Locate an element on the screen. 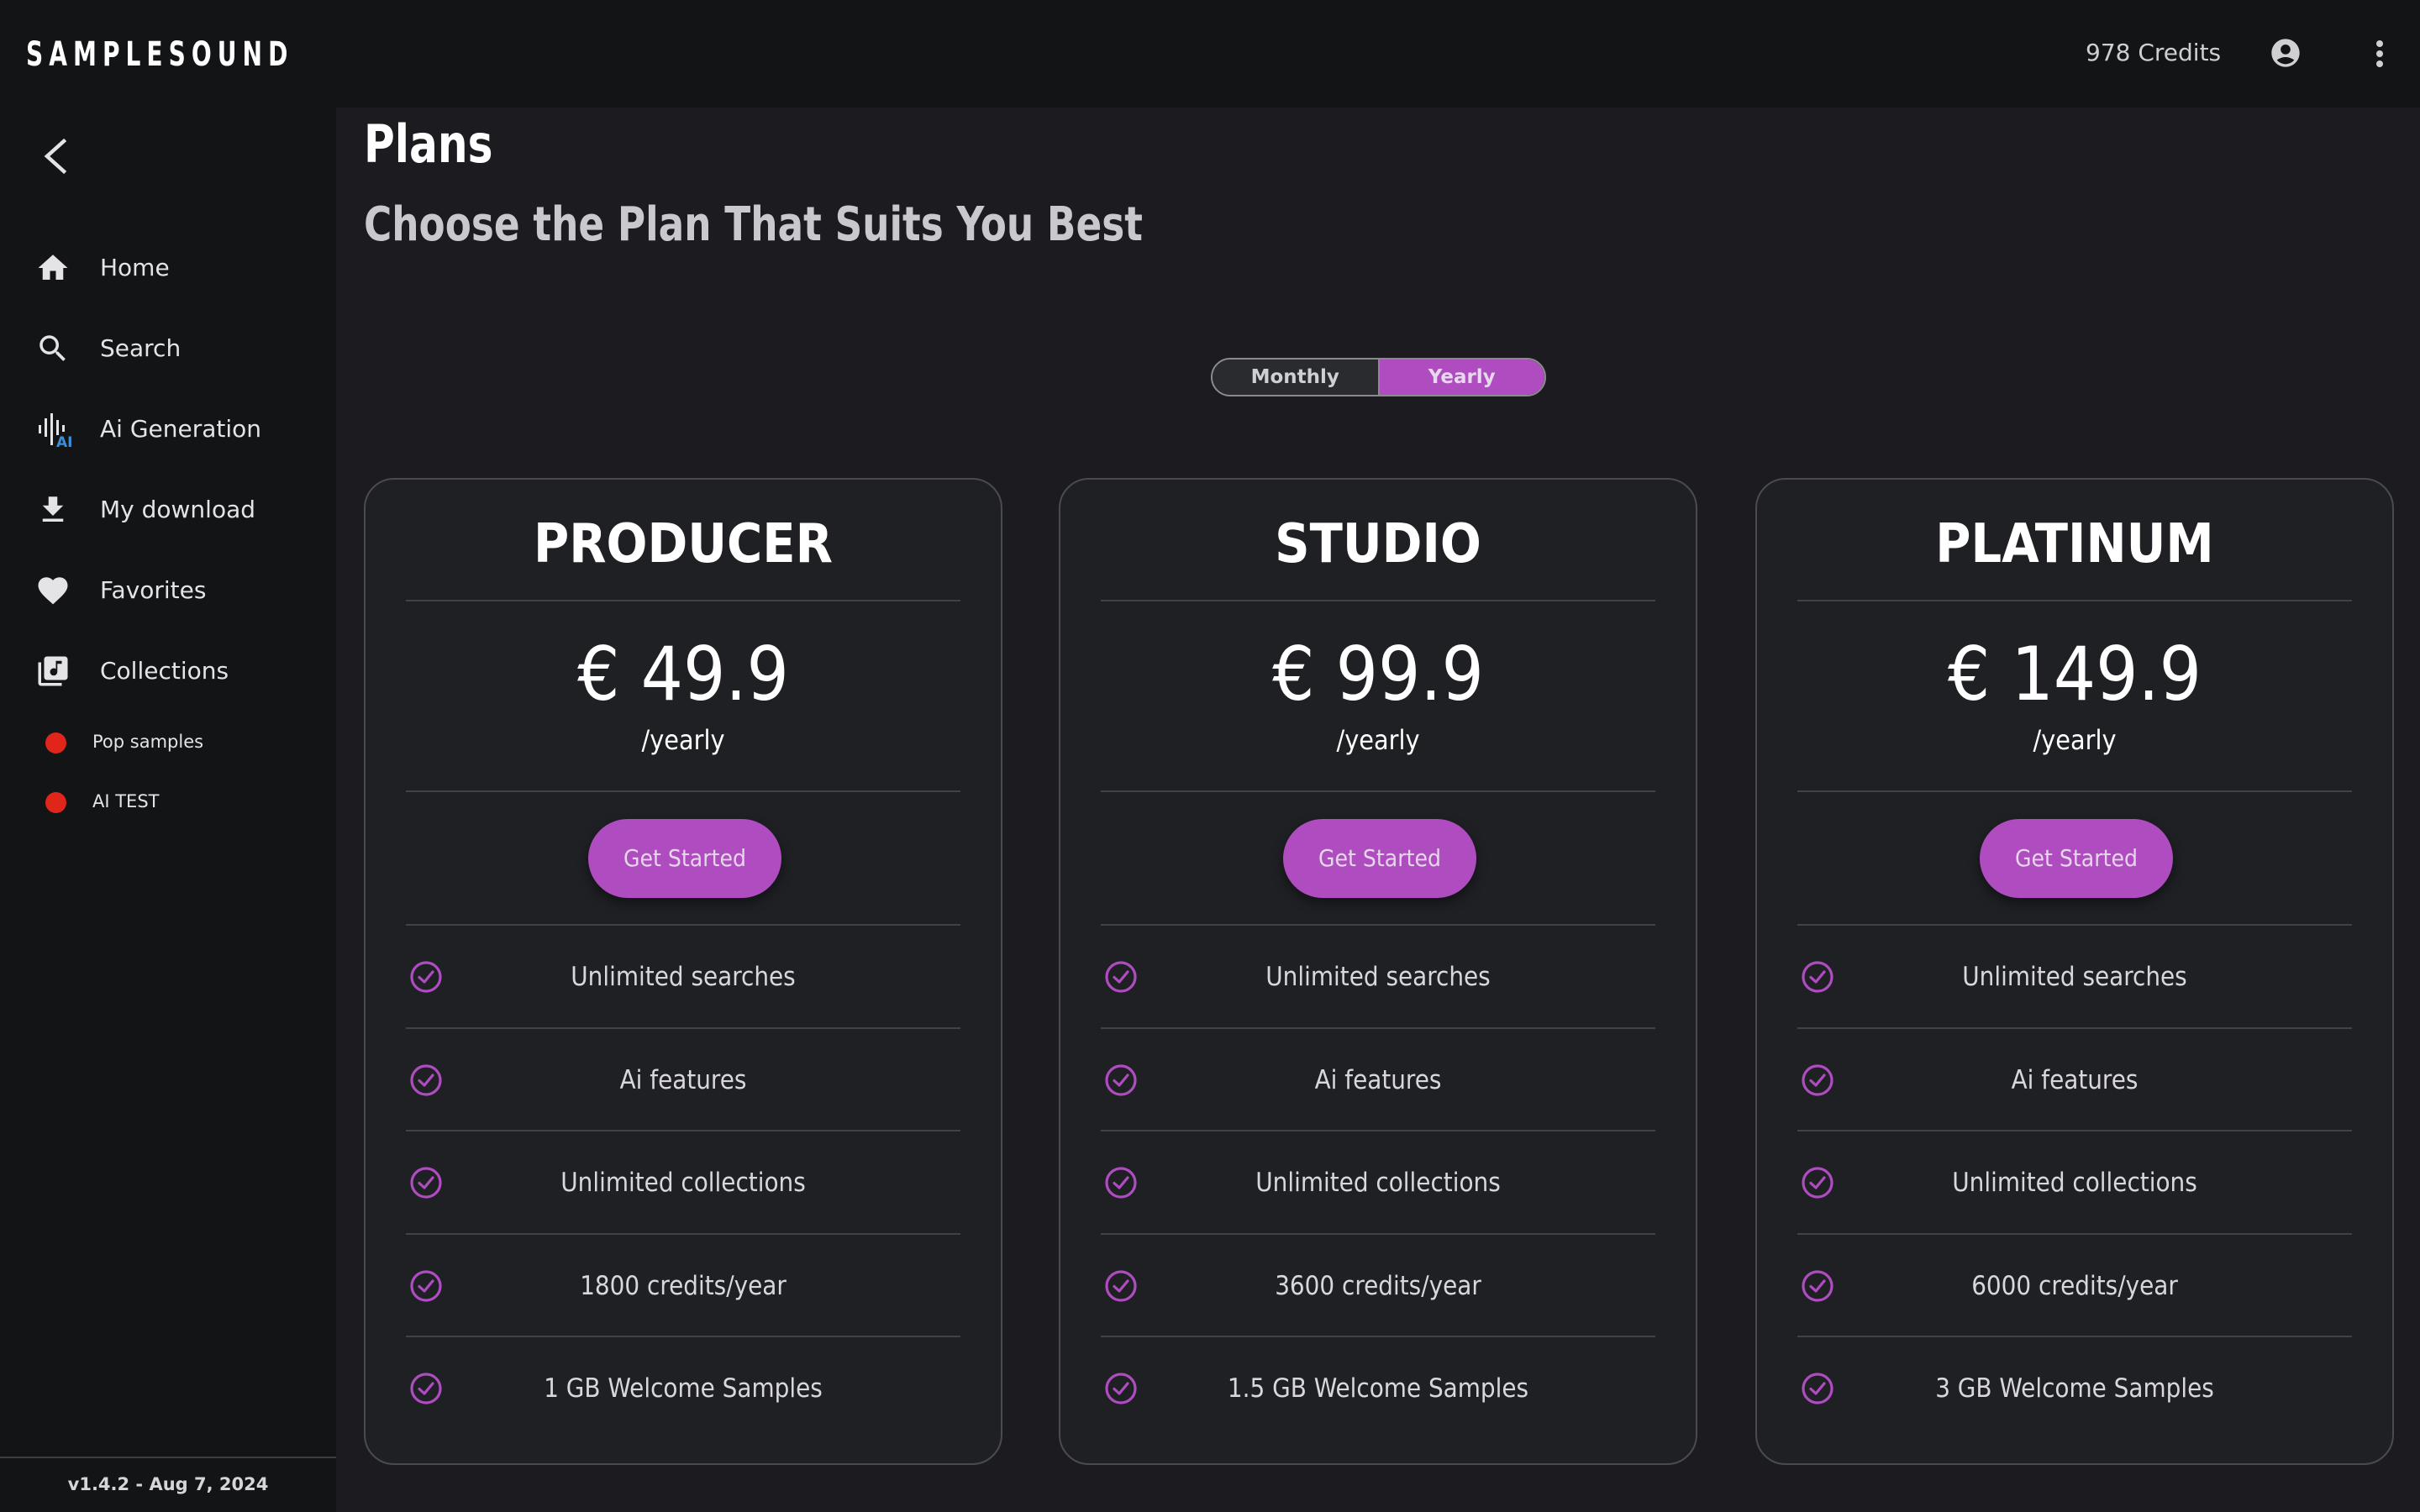 The width and height of the screenshot is (2420, 1512). account-circle-icon is located at coordinates (2285, 53).